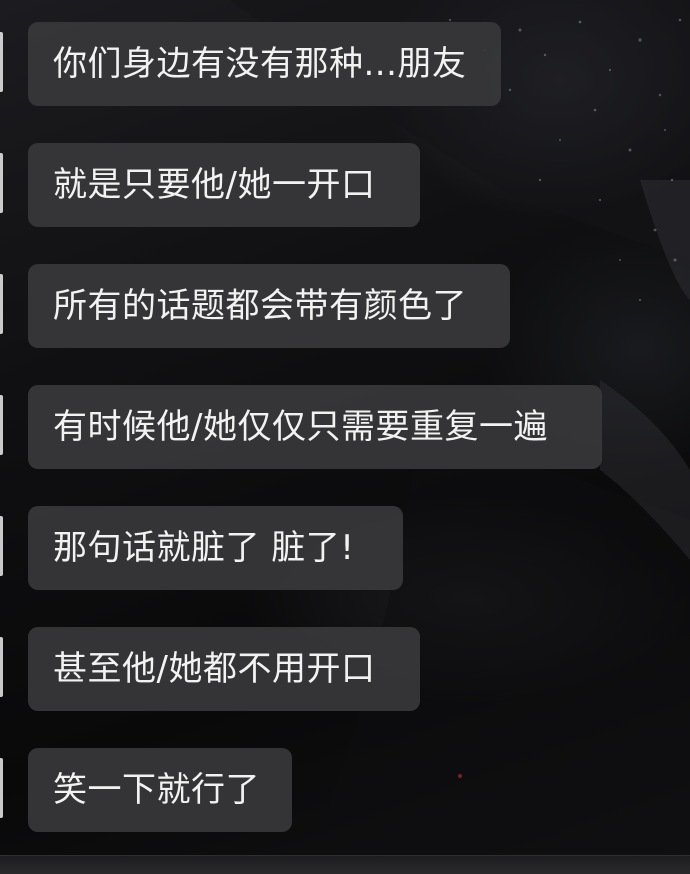 This screenshot has width=690, height=874. I want to click on message-text: 那句话就脏了 脏了!, so click(204, 548).